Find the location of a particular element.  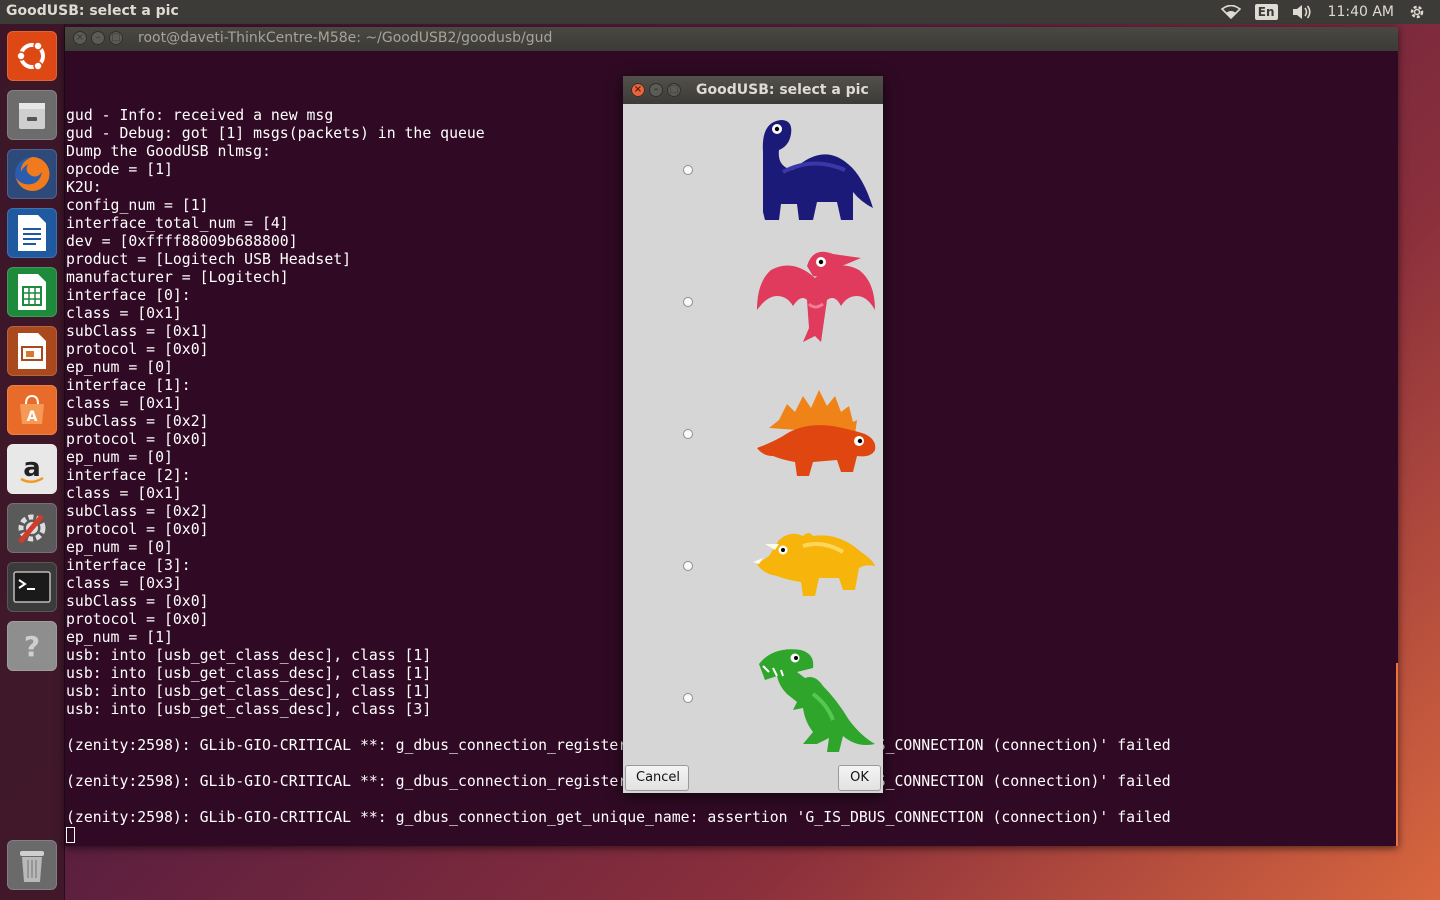

launcher-files is located at coordinates (32, 115).